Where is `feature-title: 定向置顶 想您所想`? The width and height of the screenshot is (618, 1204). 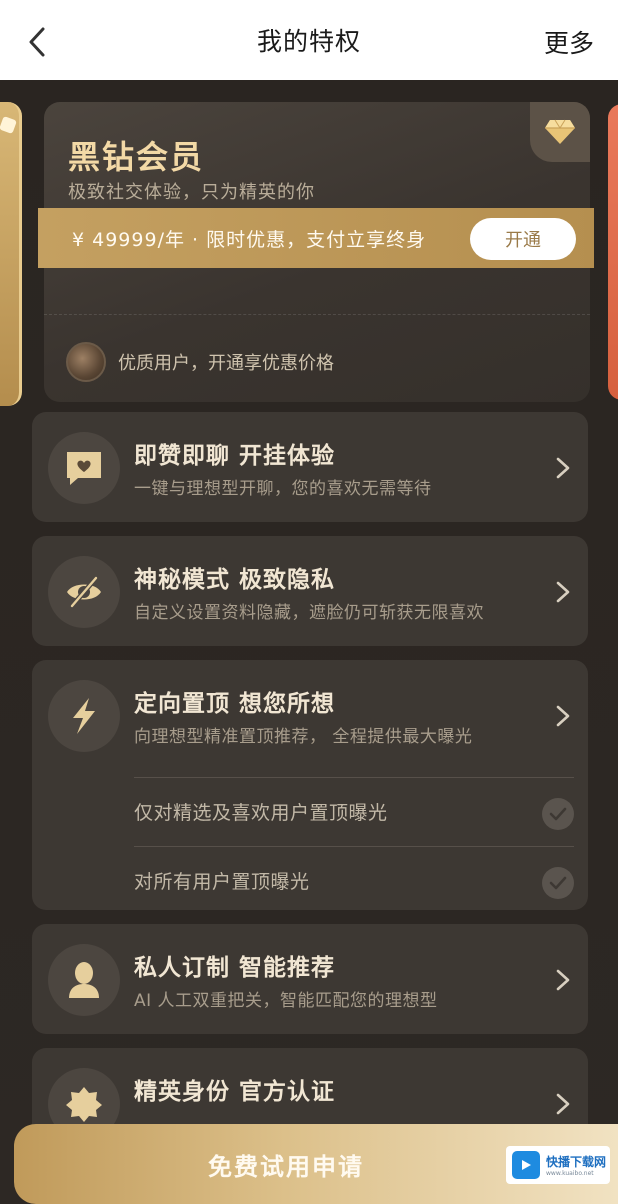 feature-title: 定向置顶 想您所想 is located at coordinates (235, 704).